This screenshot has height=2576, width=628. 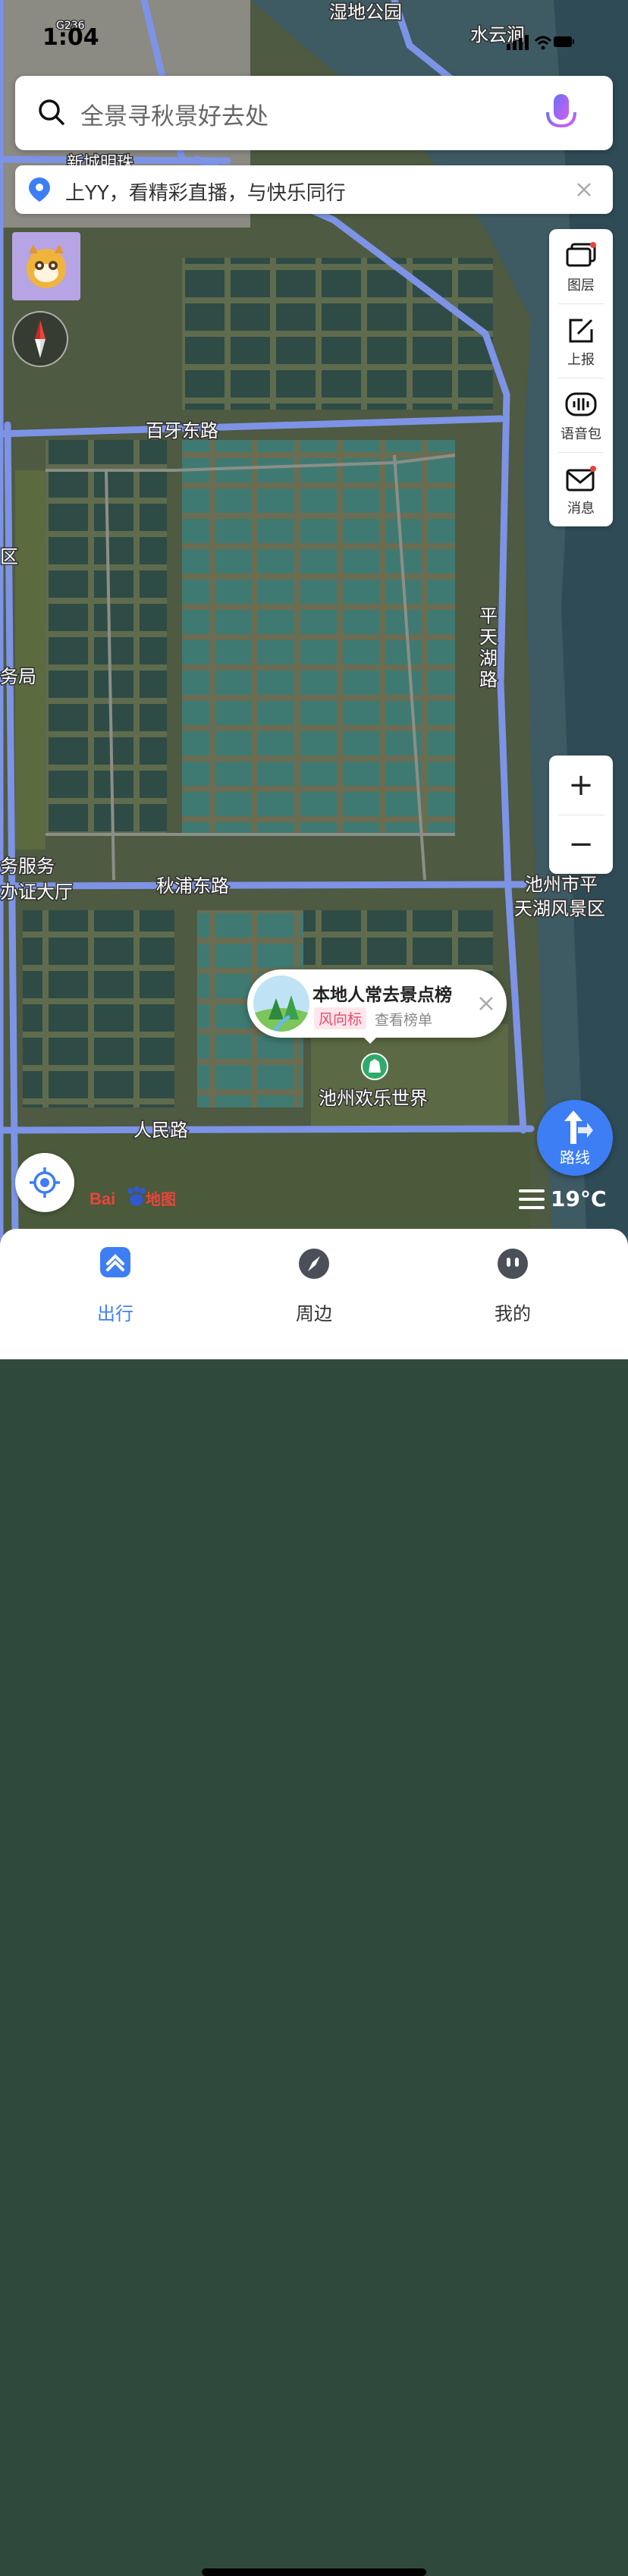 I want to click on voice-pack-button: 语音包, so click(x=581, y=415).